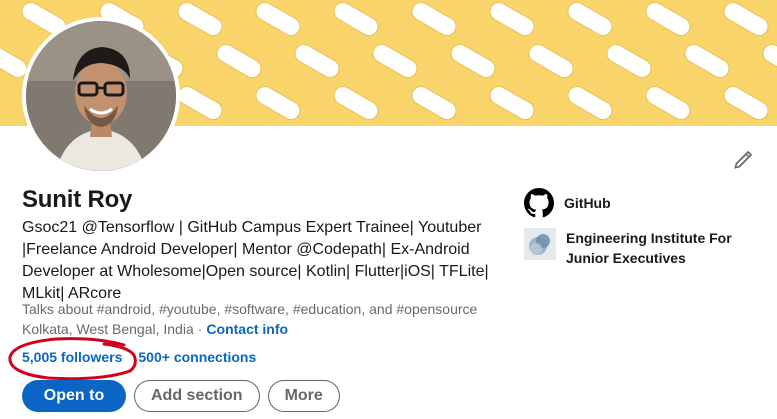 Image resolution: width=777 pixels, height=419 pixels. What do you see at coordinates (197, 396) in the screenshot?
I see `add-section-button: Add section` at bounding box center [197, 396].